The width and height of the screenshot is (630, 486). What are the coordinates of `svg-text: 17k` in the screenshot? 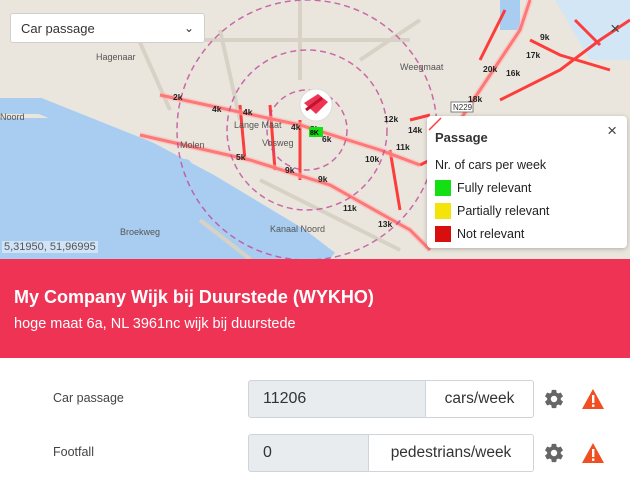 It's located at (533, 55).